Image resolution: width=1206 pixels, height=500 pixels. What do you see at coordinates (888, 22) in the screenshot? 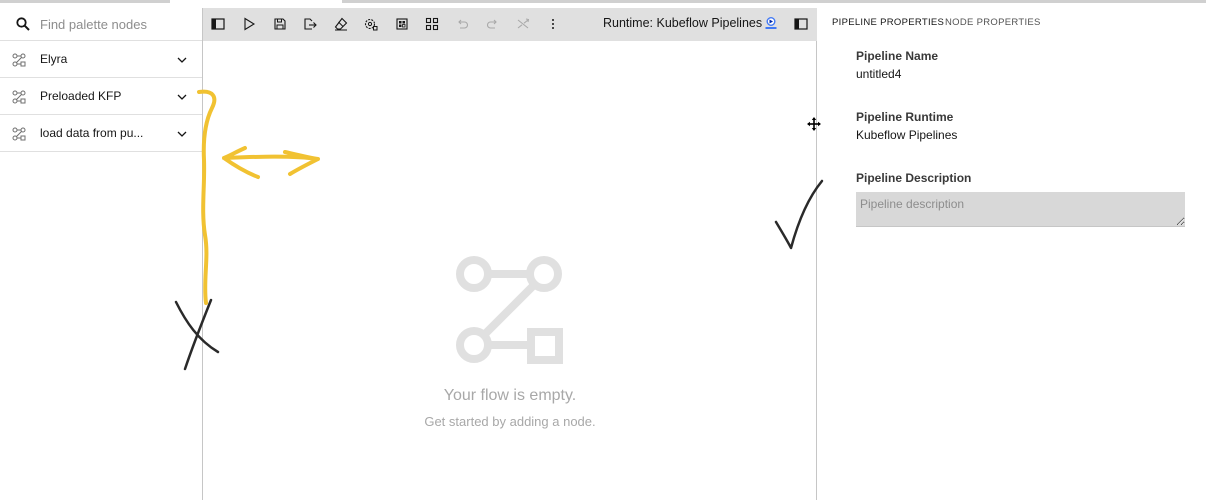
I see `tab-pipeline-properties: PIPELINE PROPERTIES` at bounding box center [888, 22].